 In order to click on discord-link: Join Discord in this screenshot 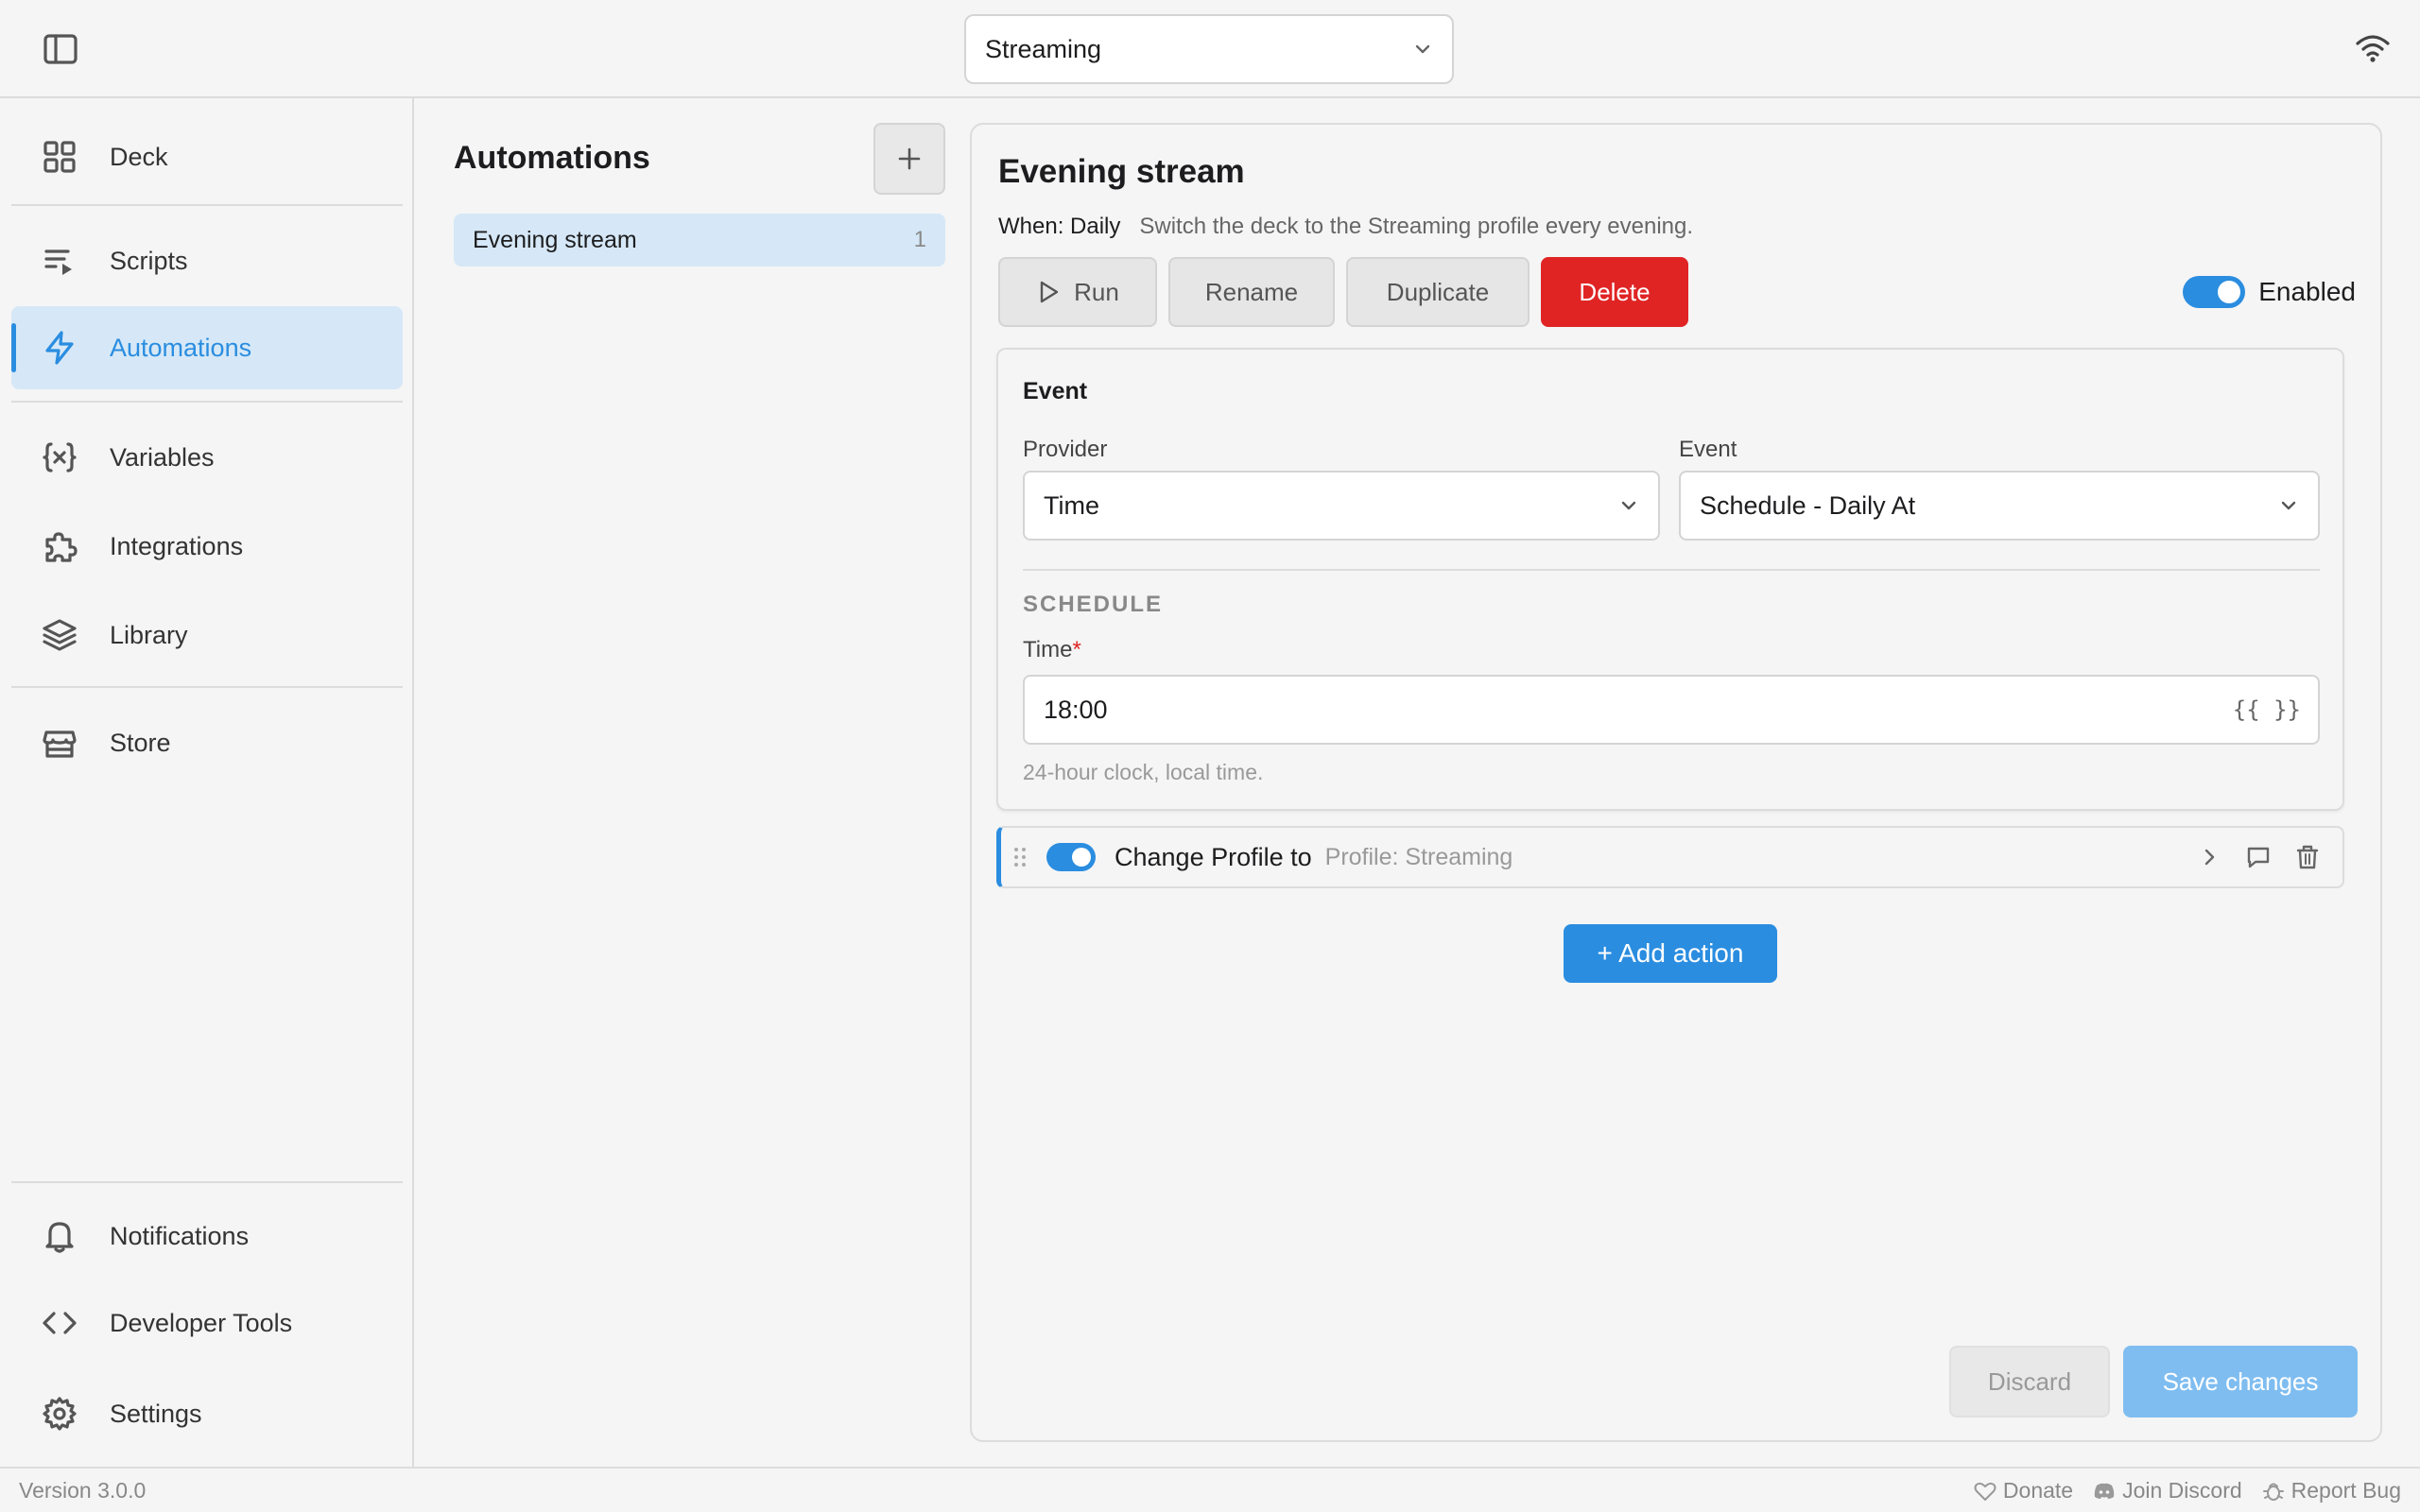, I will do `click(2167, 1490)`.